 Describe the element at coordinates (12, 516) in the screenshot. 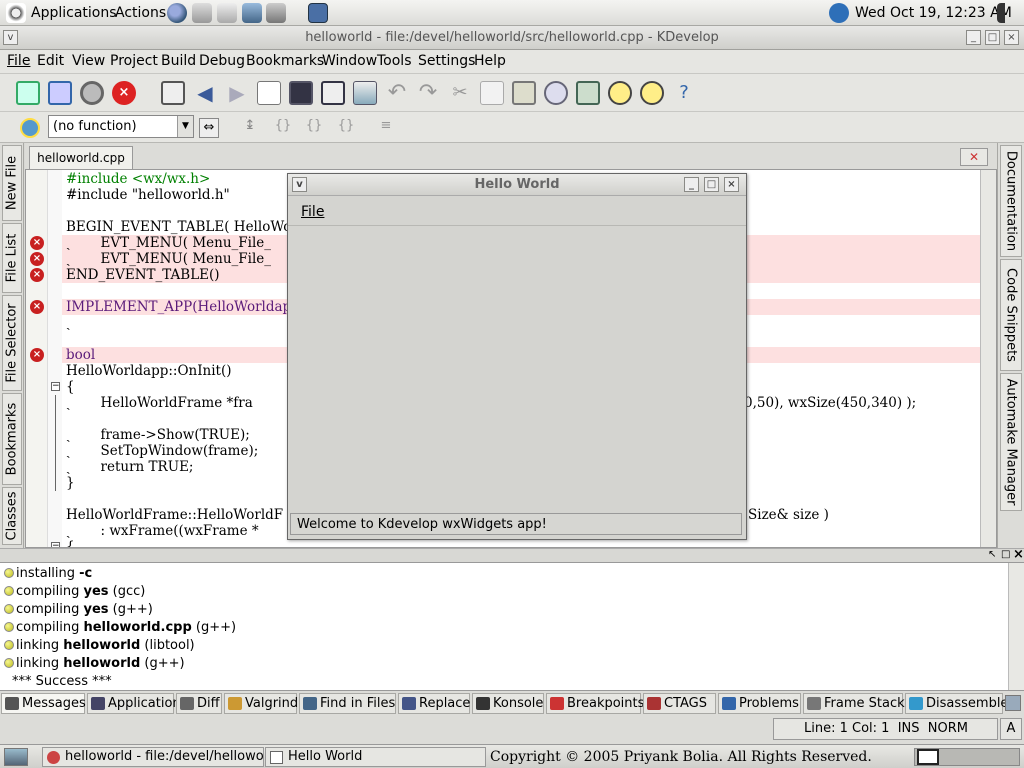

I see `tab-classes: Classes` at that location.